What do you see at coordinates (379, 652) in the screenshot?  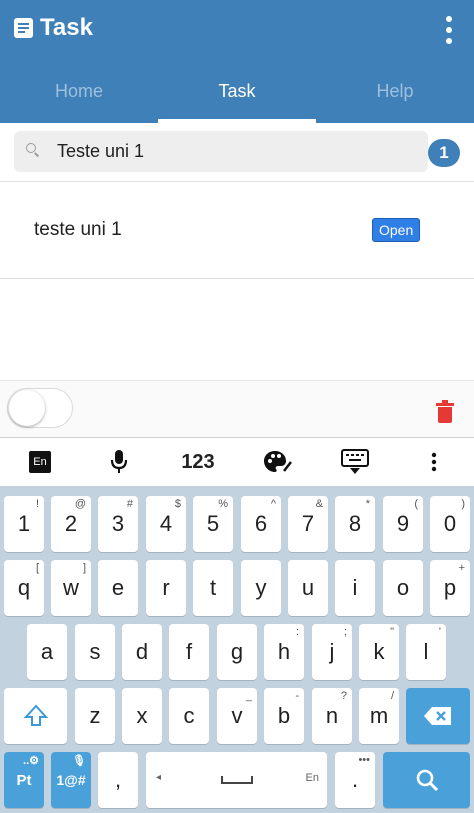 I see `key-k: k "` at bounding box center [379, 652].